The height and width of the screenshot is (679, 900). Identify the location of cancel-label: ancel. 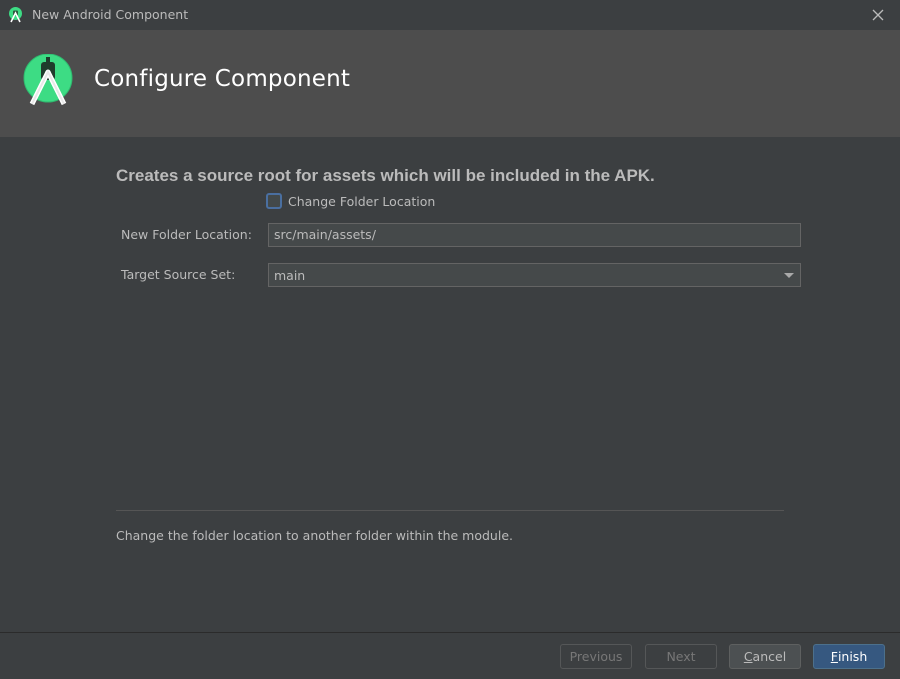
(769, 656).